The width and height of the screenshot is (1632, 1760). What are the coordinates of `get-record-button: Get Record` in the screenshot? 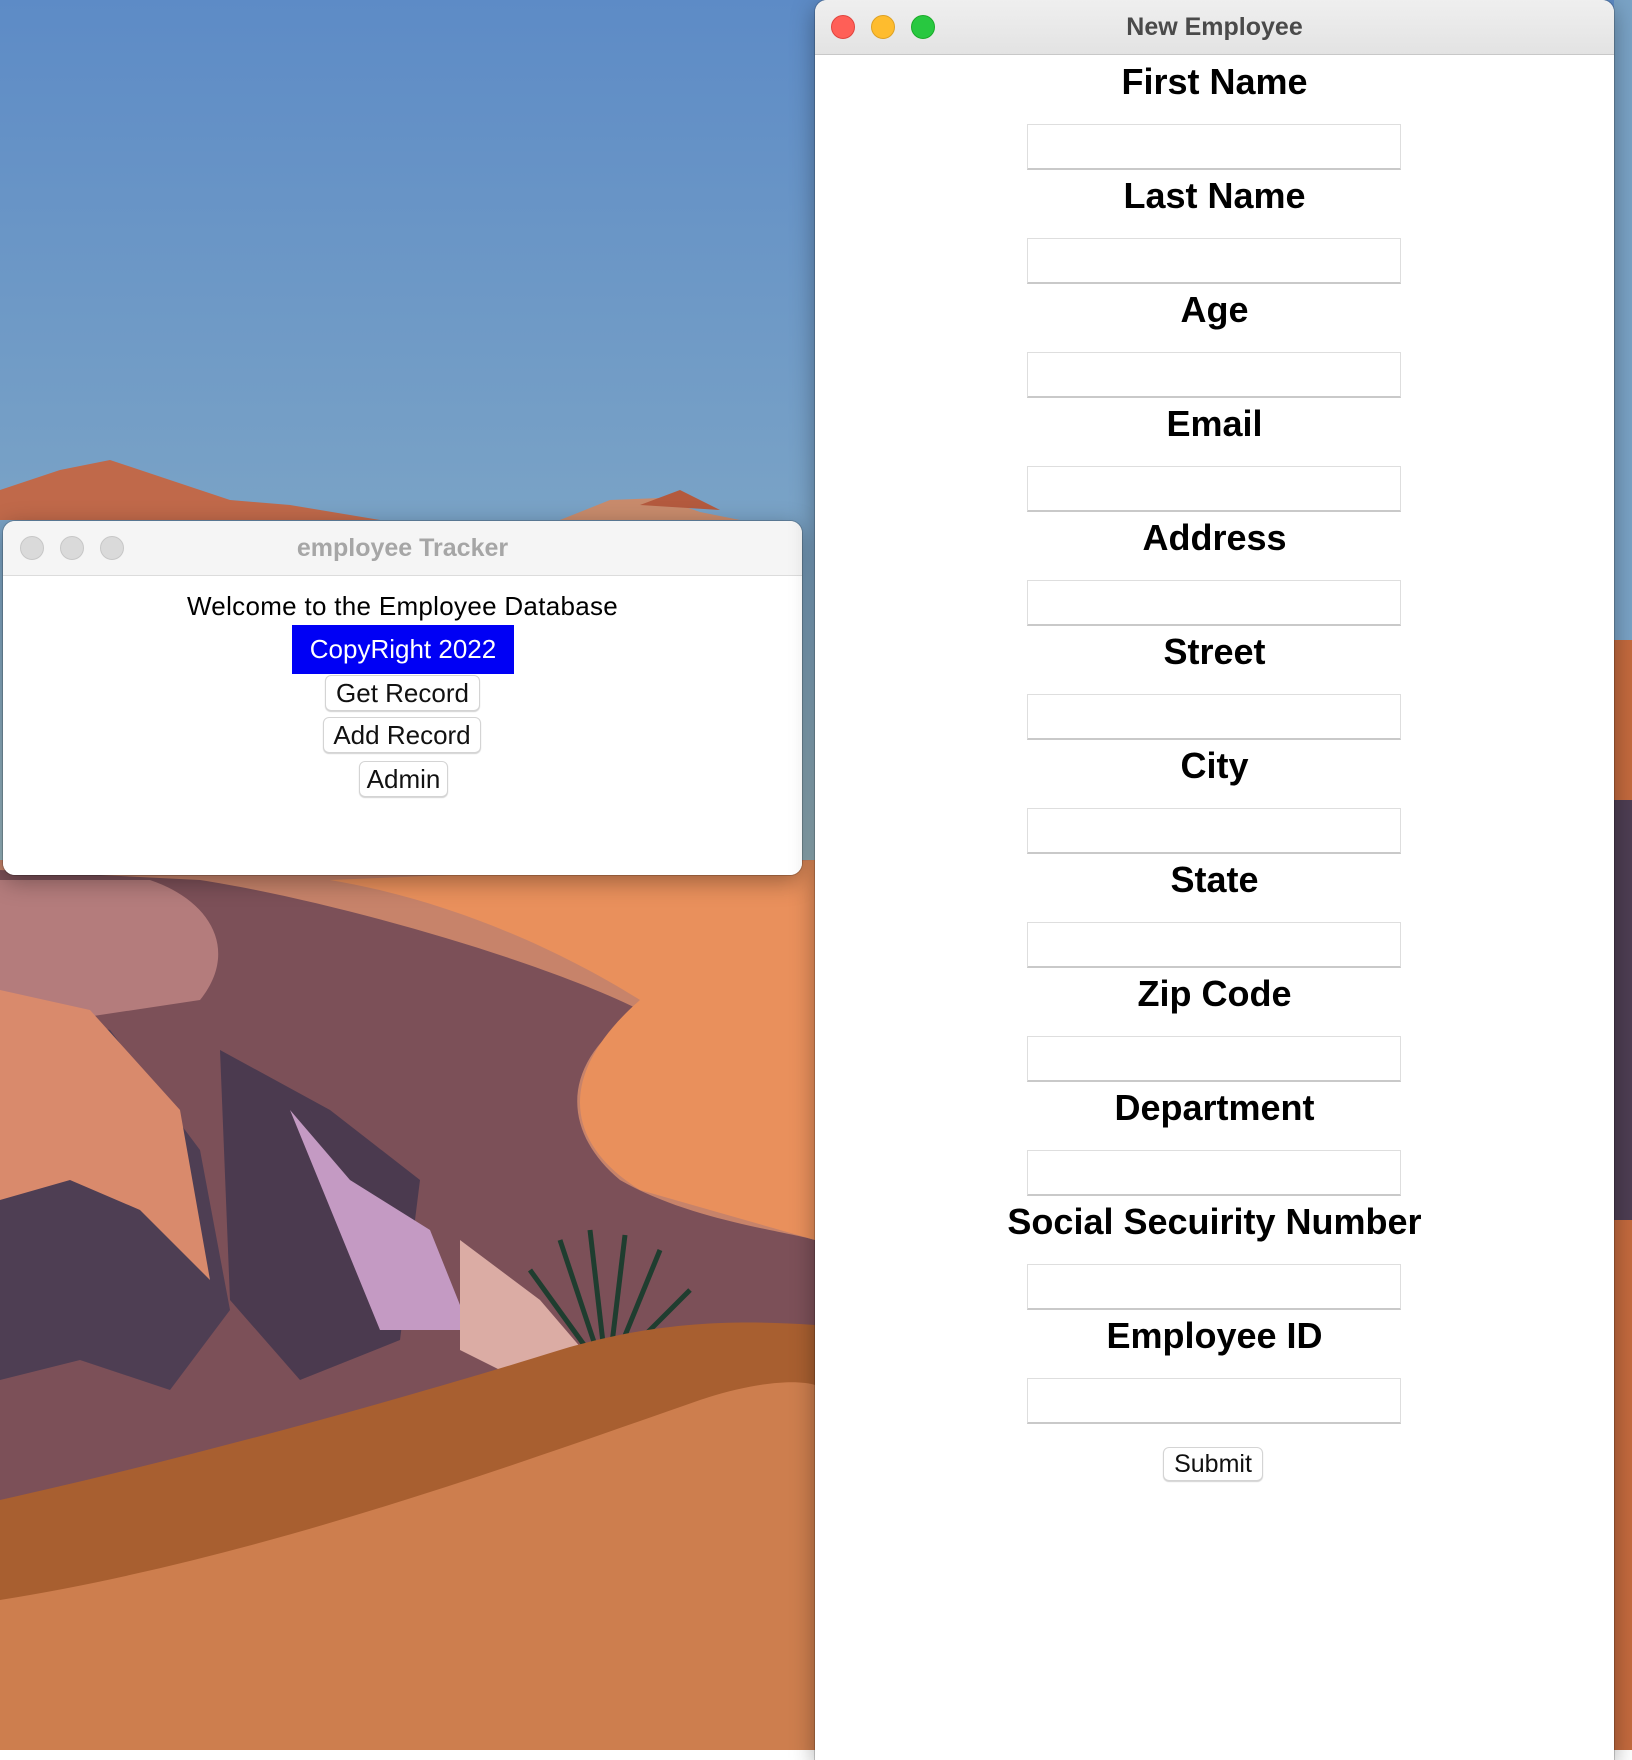 It's located at (402, 693).